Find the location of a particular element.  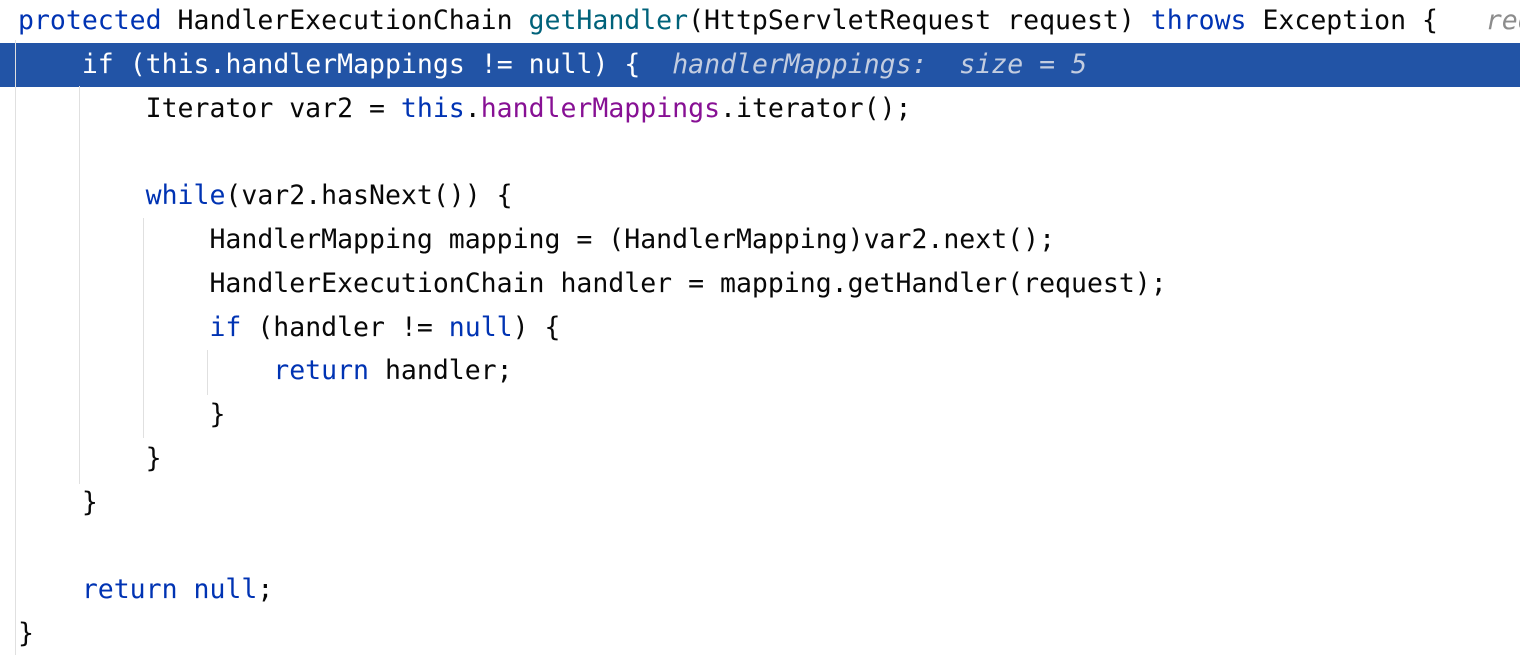

inline-debug-hint: req is located at coordinates (1502, 20).